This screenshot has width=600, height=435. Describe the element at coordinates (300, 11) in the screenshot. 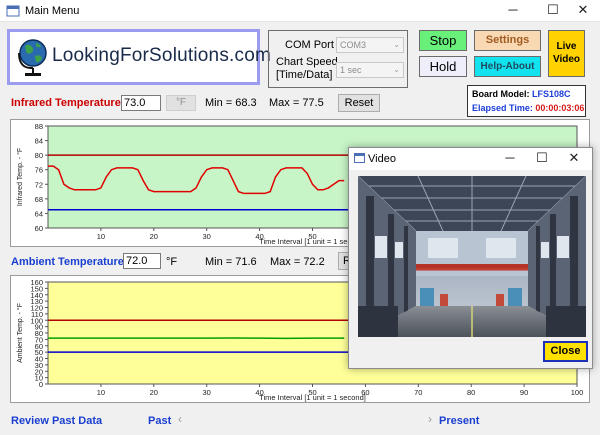

I see `title-bar: Main Menu ─ ☐ ✕` at that location.